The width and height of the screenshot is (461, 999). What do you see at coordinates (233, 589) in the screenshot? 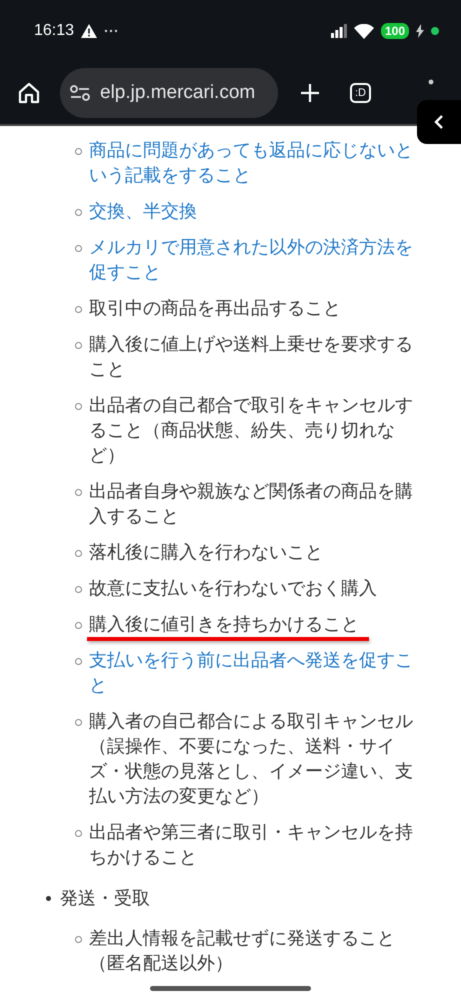
I see `list-item-text: 故意に支払いを行わないでおく購入` at bounding box center [233, 589].